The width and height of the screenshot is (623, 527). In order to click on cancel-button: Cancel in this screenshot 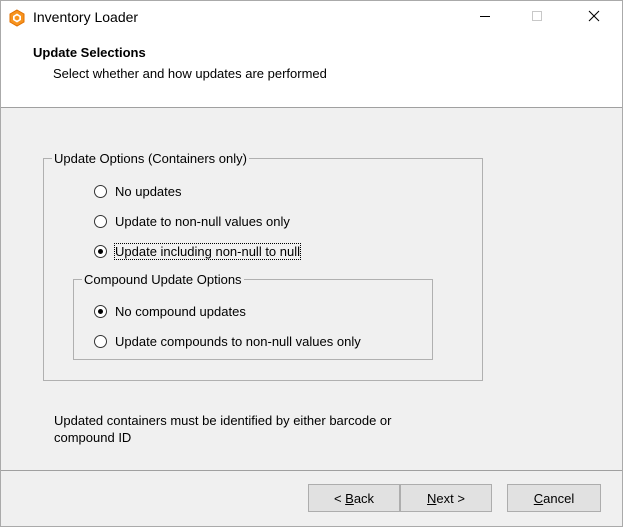, I will do `click(554, 498)`.